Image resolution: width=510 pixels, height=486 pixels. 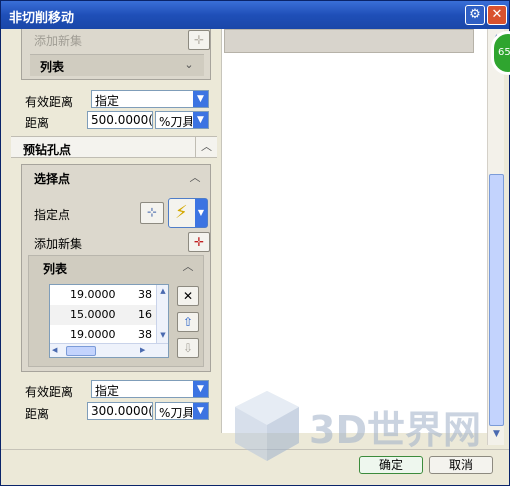 What do you see at coordinates (189, 65) in the screenshot?
I see `chevron-down-icon: ⌄` at bounding box center [189, 65].